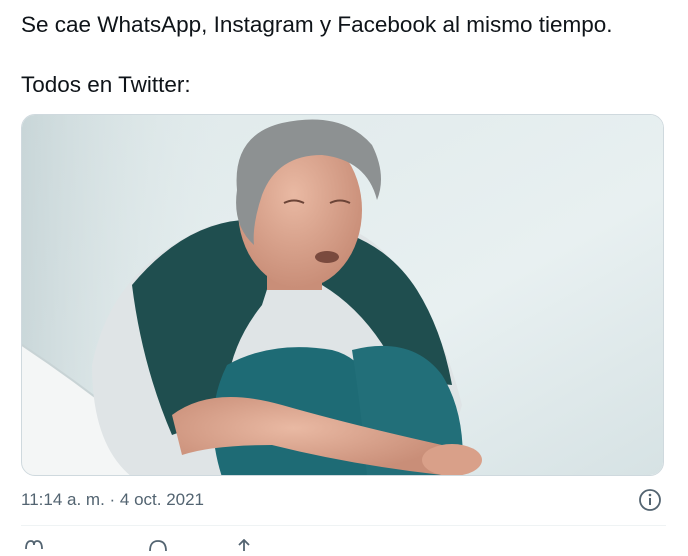  What do you see at coordinates (343, 545) in the screenshot?
I see `tweet-actions` at bounding box center [343, 545].